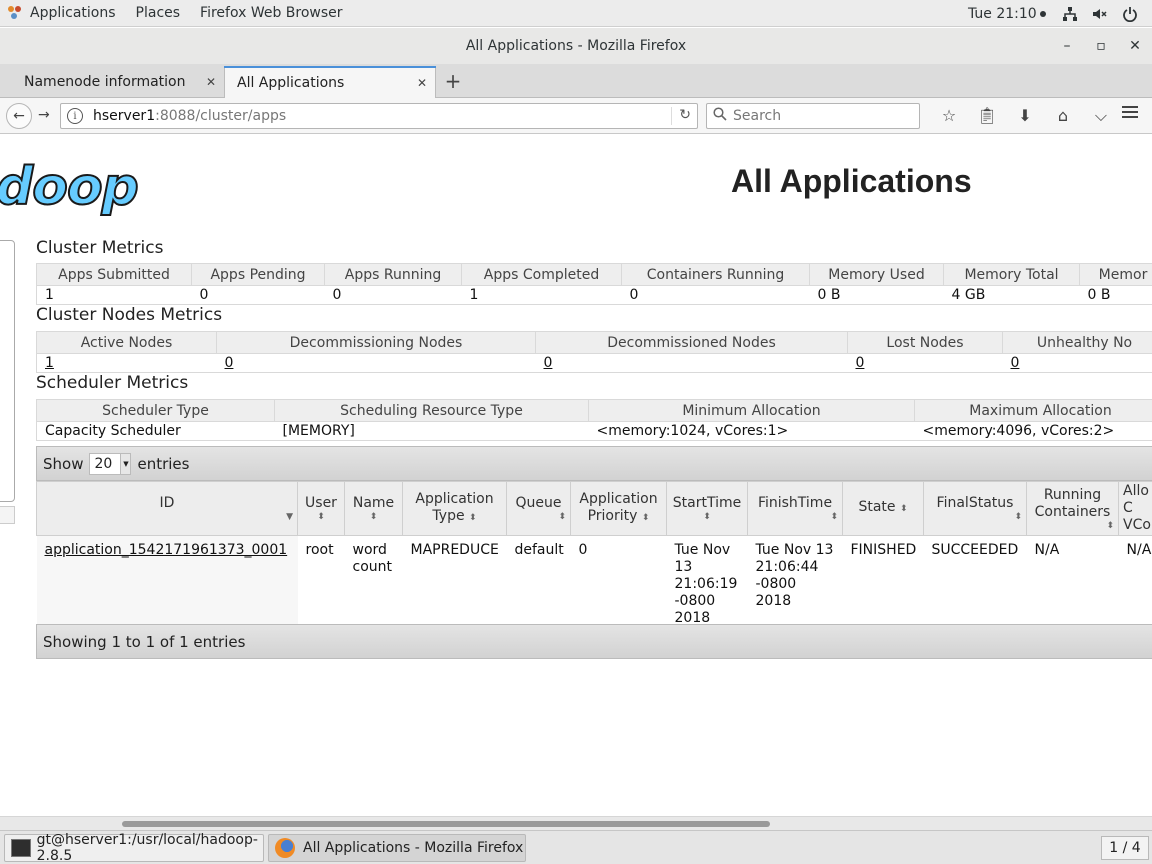 This screenshot has height=864, width=1152. I want to click on pocket-icon: ⌵, so click(1101, 116).